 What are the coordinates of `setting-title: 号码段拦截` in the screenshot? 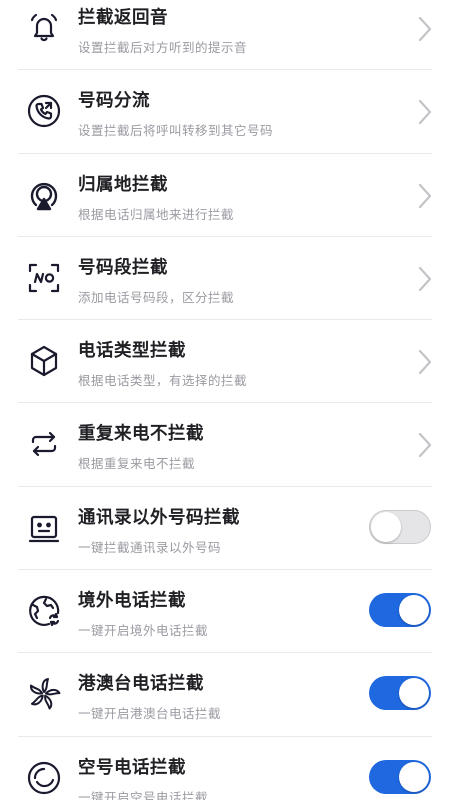 It's located at (123, 267).